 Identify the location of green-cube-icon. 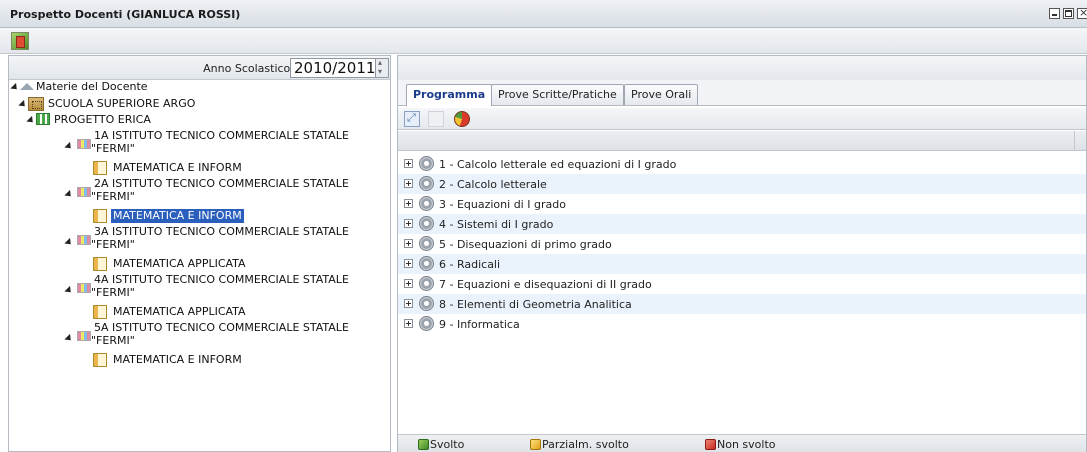
(423, 444).